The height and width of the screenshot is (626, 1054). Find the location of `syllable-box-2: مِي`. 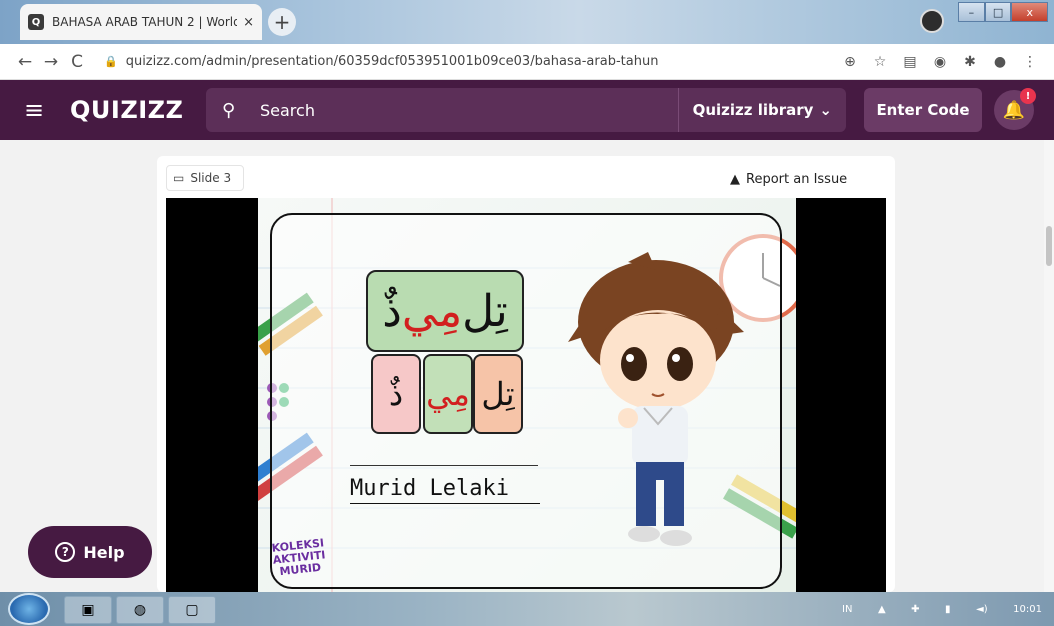

syllable-box-2: مِي is located at coordinates (448, 394).